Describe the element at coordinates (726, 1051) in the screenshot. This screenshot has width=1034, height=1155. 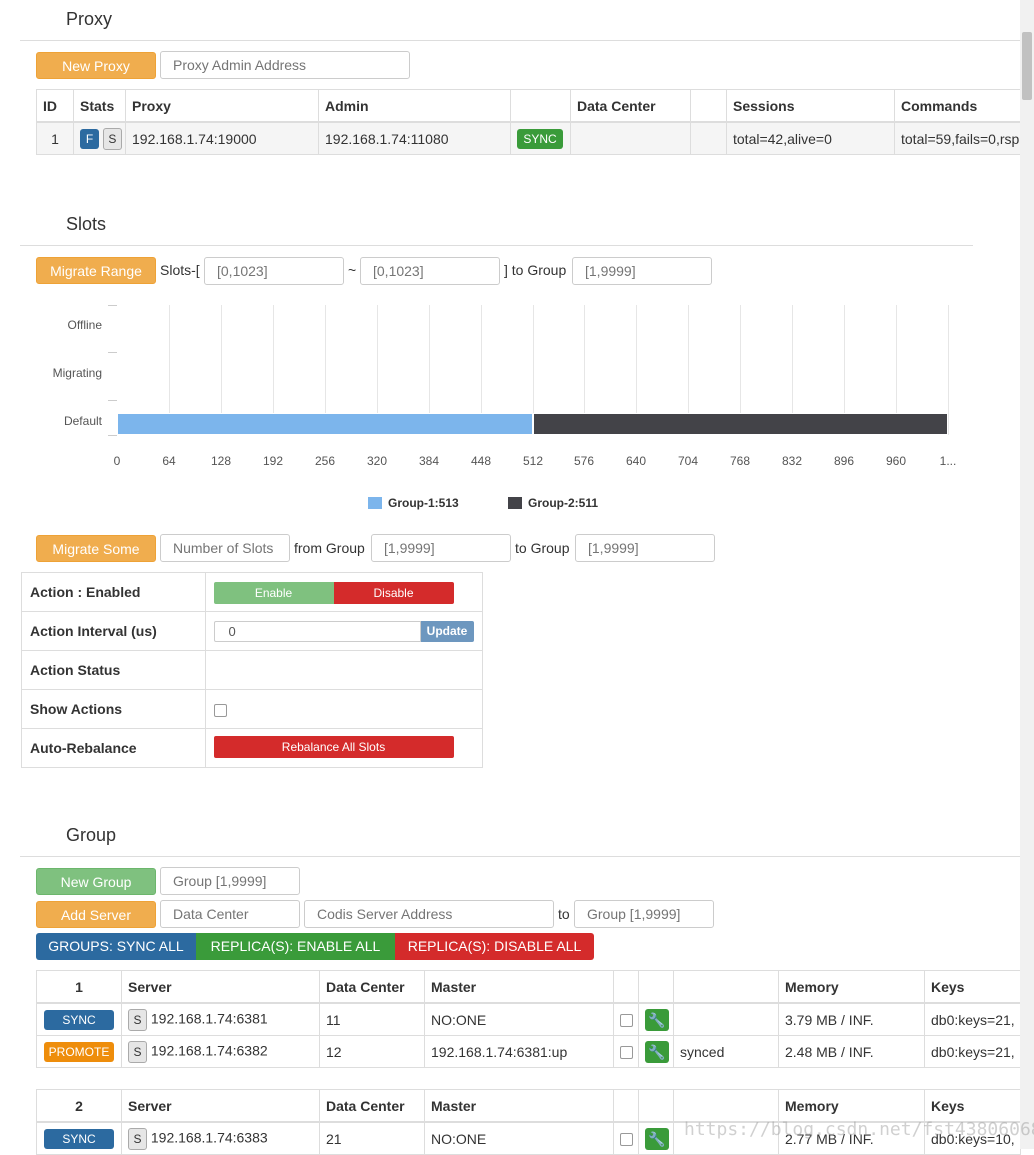
I see `server-status: synced` at that location.